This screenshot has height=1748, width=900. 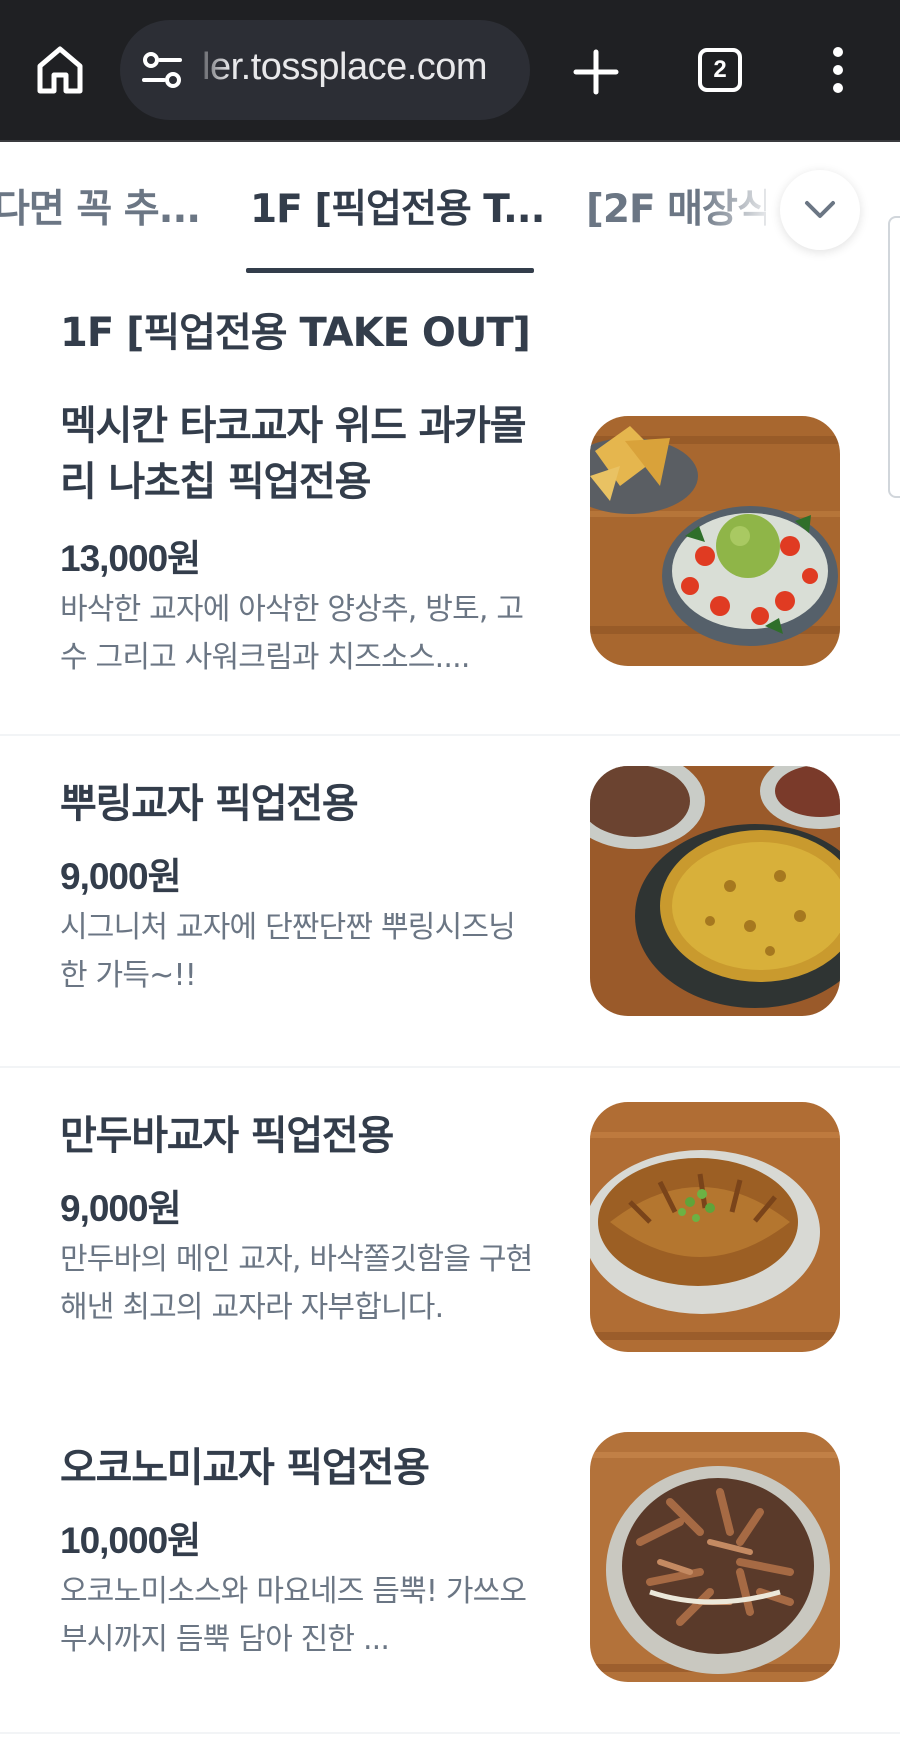 I want to click on divider, so click(x=450, y=1733).